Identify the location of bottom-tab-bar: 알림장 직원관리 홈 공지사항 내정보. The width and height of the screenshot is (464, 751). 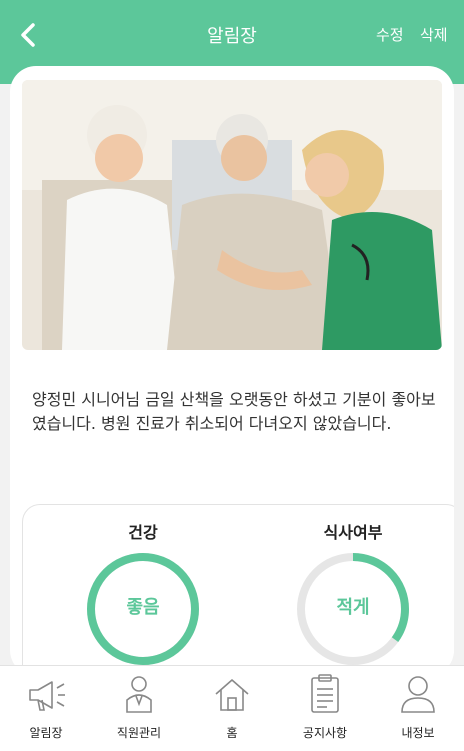
(232, 708).